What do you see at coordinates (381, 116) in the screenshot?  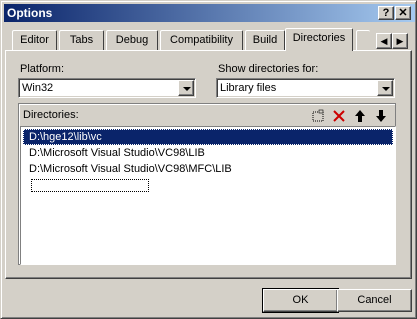 I see `move-down-icon` at bounding box center [381, 116].